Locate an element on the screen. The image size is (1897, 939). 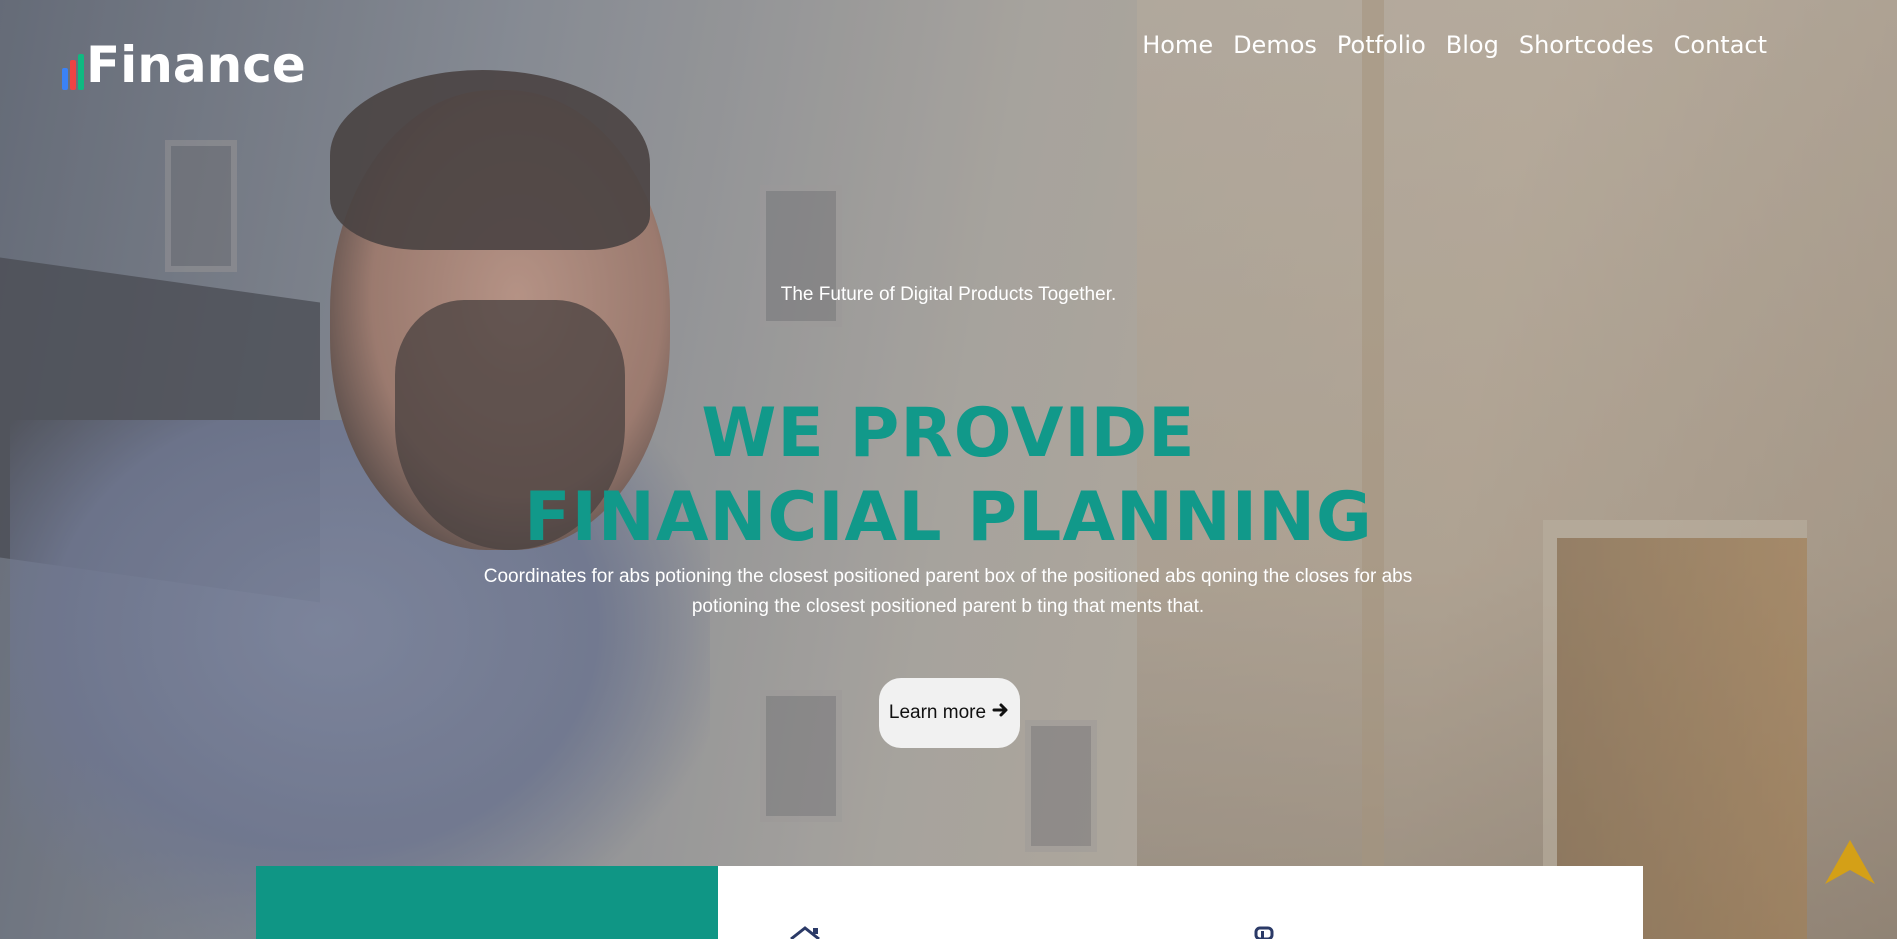
site-logo: Finance is located at coordinates (184, 62).